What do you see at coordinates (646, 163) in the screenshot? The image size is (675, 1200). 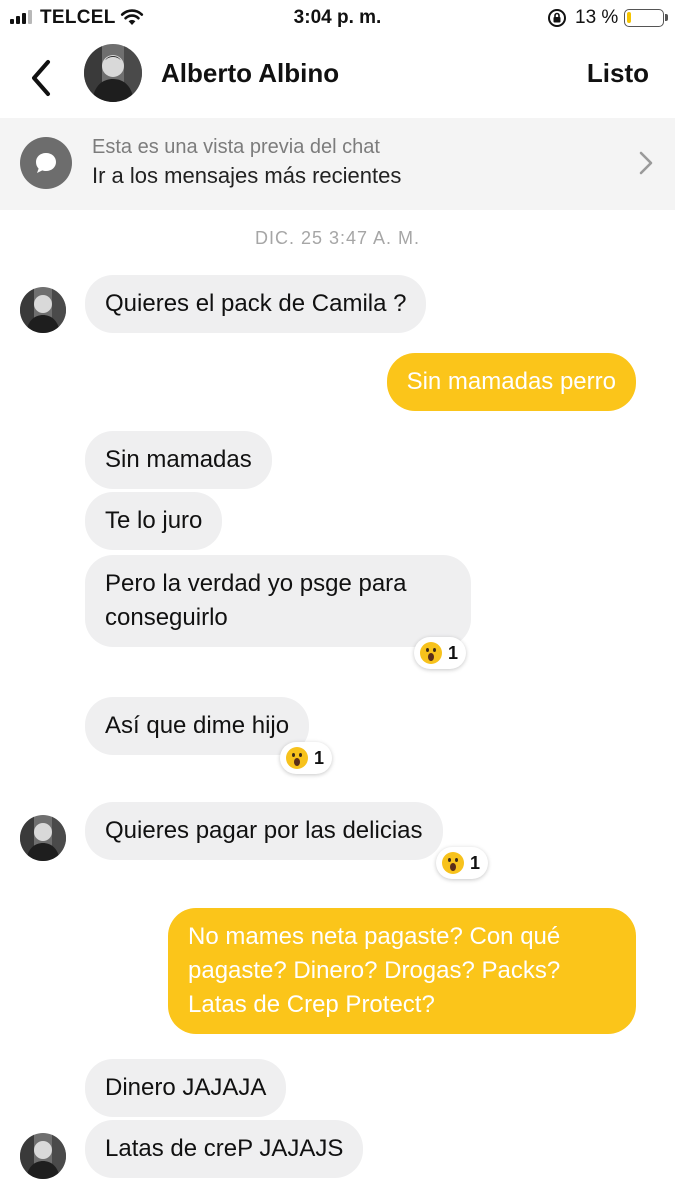 I see `chevron-right-icon` at bounding box center [646, 163].